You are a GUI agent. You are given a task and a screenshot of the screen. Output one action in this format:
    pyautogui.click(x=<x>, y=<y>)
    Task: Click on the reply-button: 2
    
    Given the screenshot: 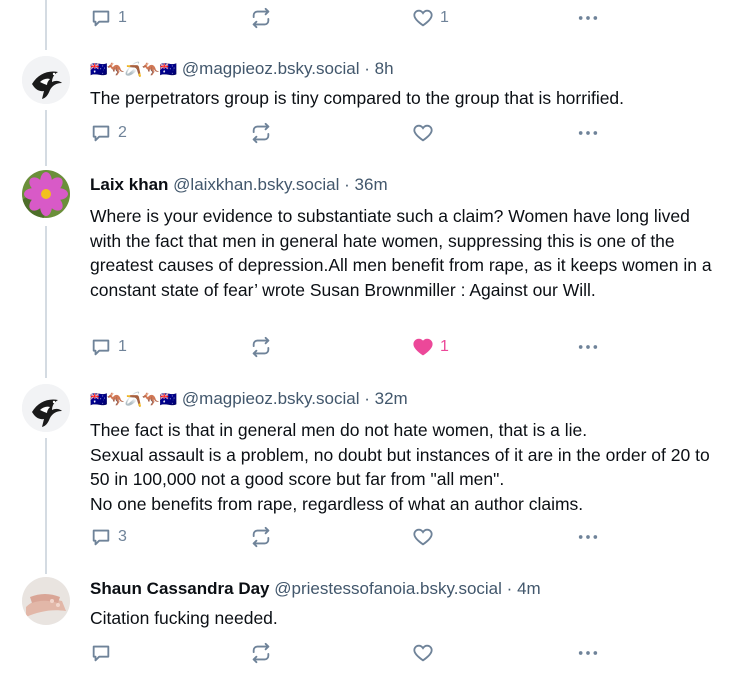 What is the action you would take?
    pyautogui.click(x=108, y=133)
    